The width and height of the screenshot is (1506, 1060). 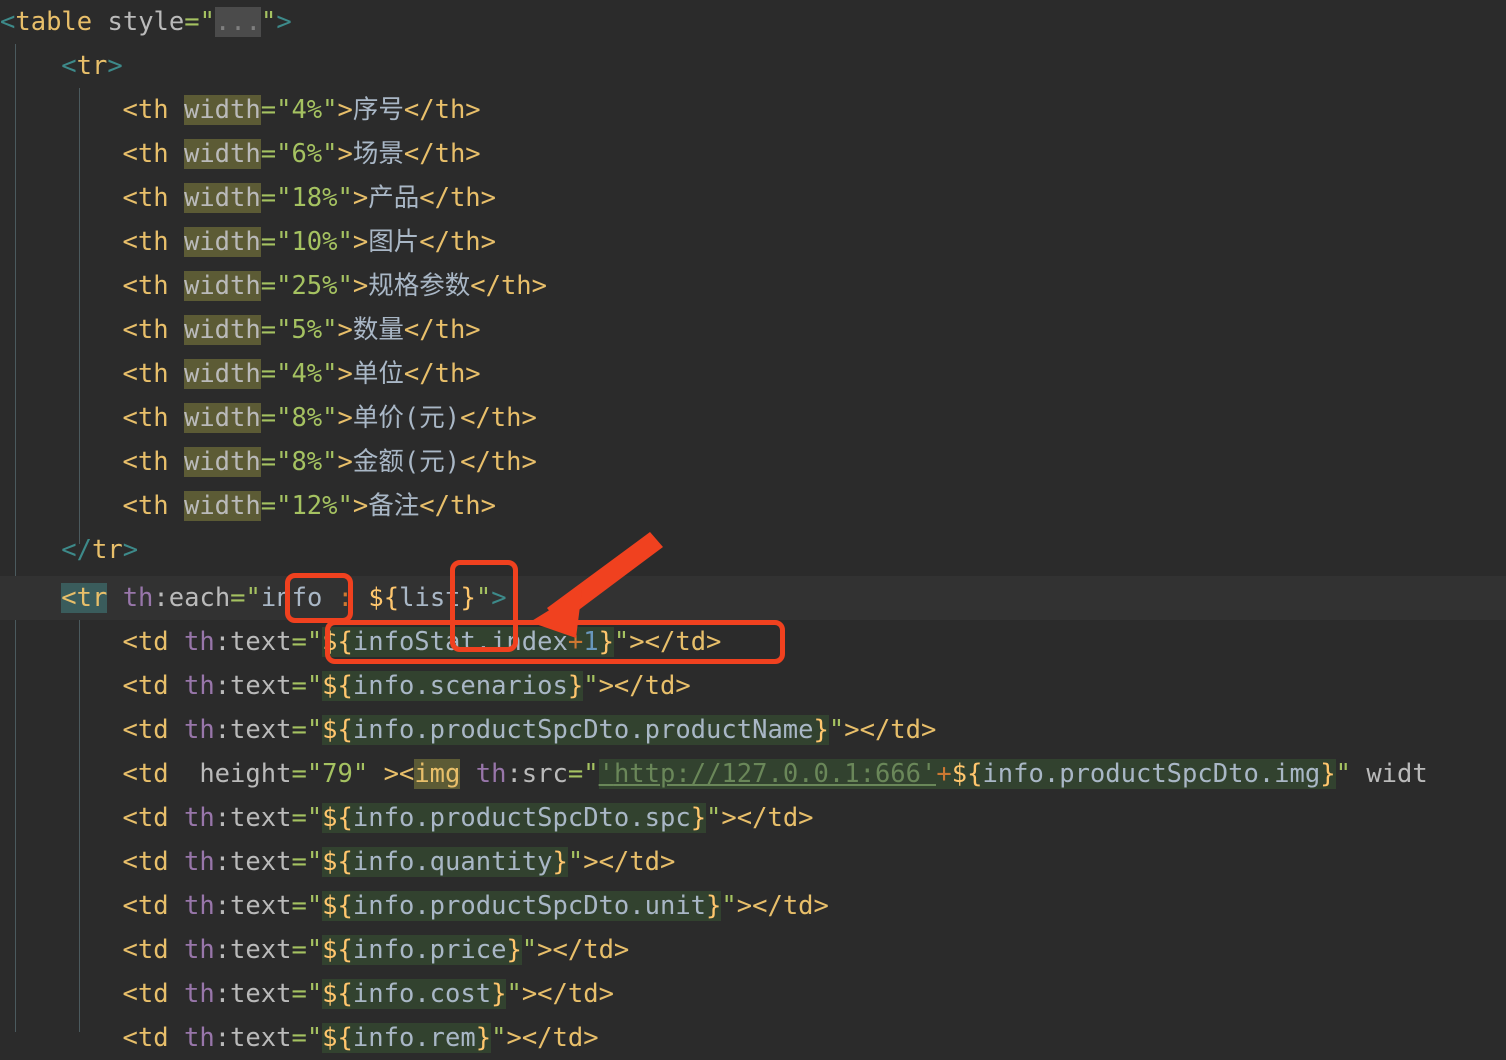 What do you see at coordinates (753, 686) in the screenshot?
I see `code-line: <td th:text="${info.scenarios}"></td>` at bounding box center [753, 686].